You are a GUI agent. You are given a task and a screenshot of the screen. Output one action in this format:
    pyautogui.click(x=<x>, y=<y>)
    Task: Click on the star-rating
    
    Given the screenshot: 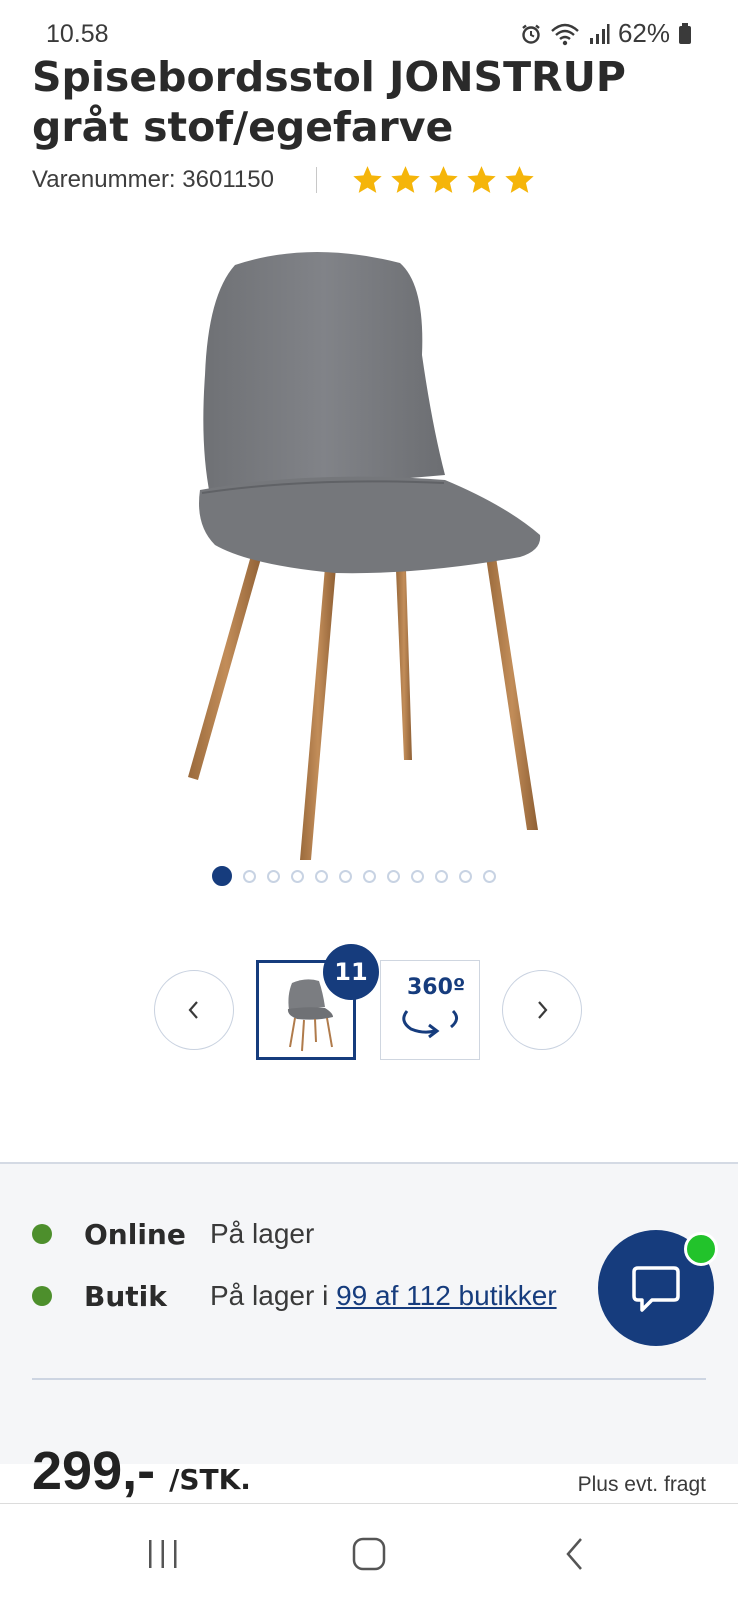 What is the action you would take?
    pyautogui.click(x=443, y=180)
    